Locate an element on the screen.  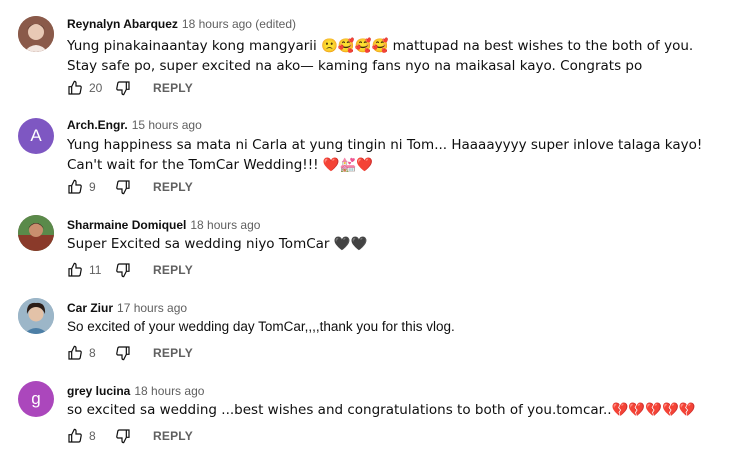
avatar-letter: g is located at coordinates (36, 398).